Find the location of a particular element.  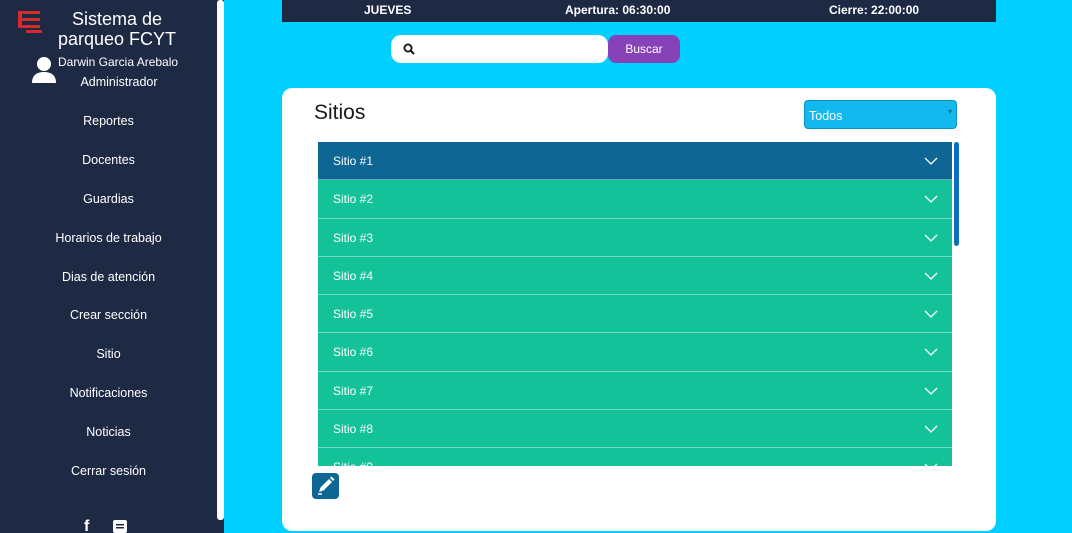

page-title: Sitios is located at coordinates (340, 112).